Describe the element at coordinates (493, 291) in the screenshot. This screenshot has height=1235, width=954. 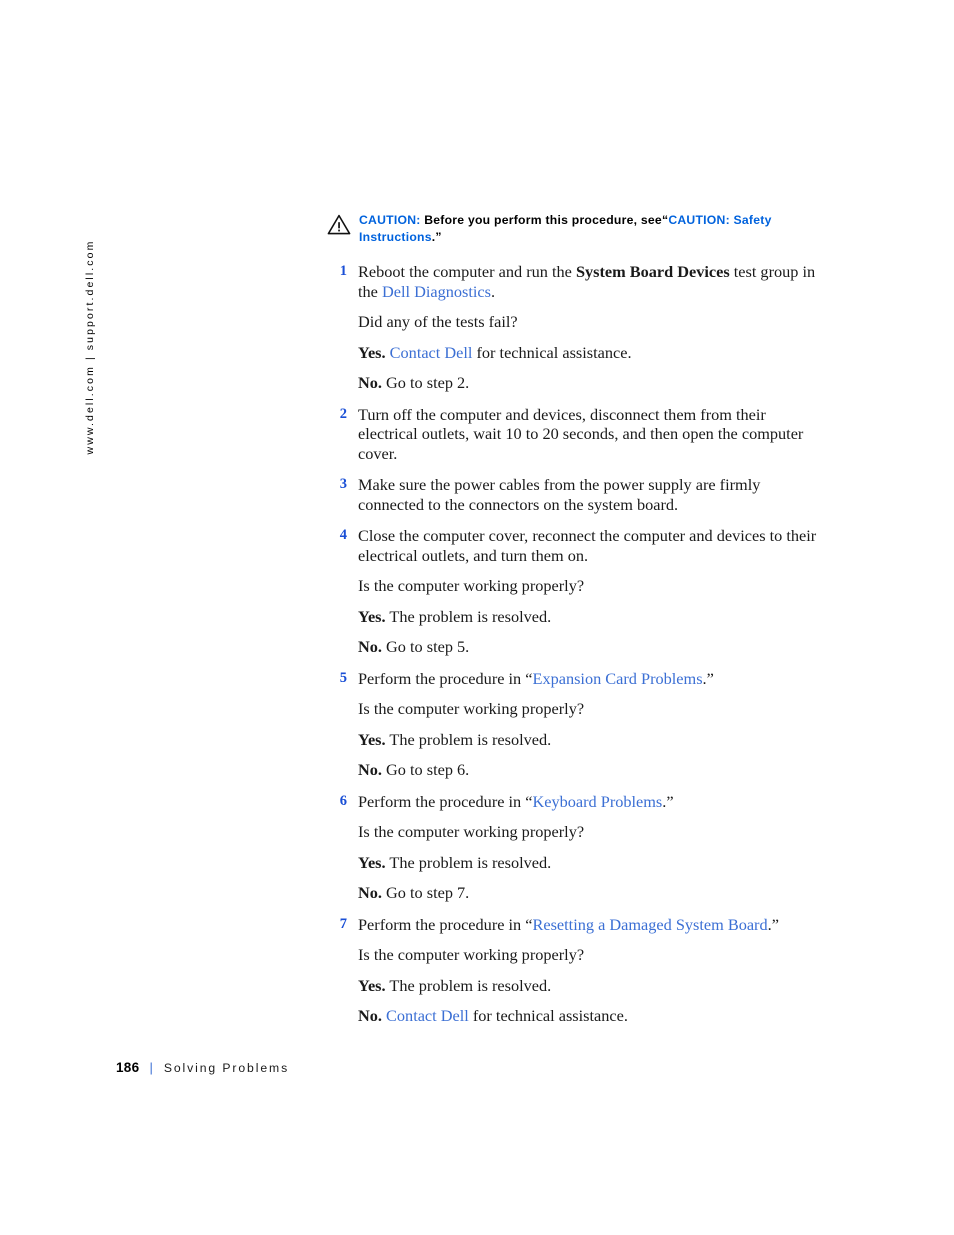
I see `text-run: .` at that location.